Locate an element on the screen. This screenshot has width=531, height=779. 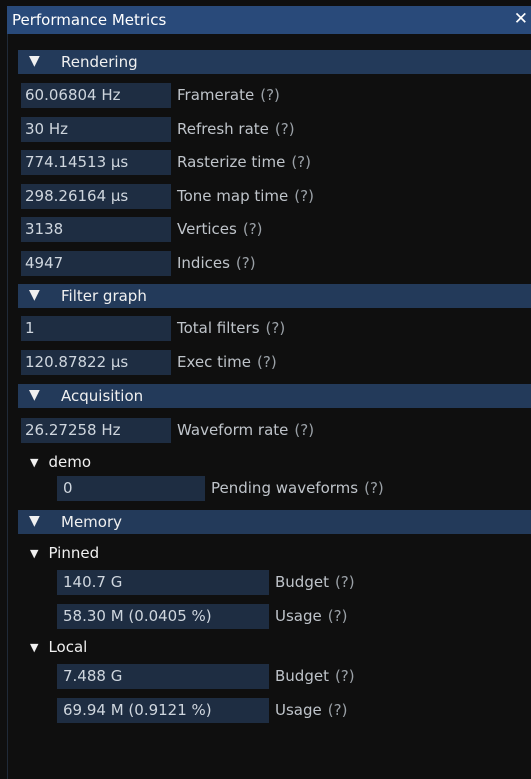
section-memory-header: ▼ Memory is located at coordinates (274, 522).